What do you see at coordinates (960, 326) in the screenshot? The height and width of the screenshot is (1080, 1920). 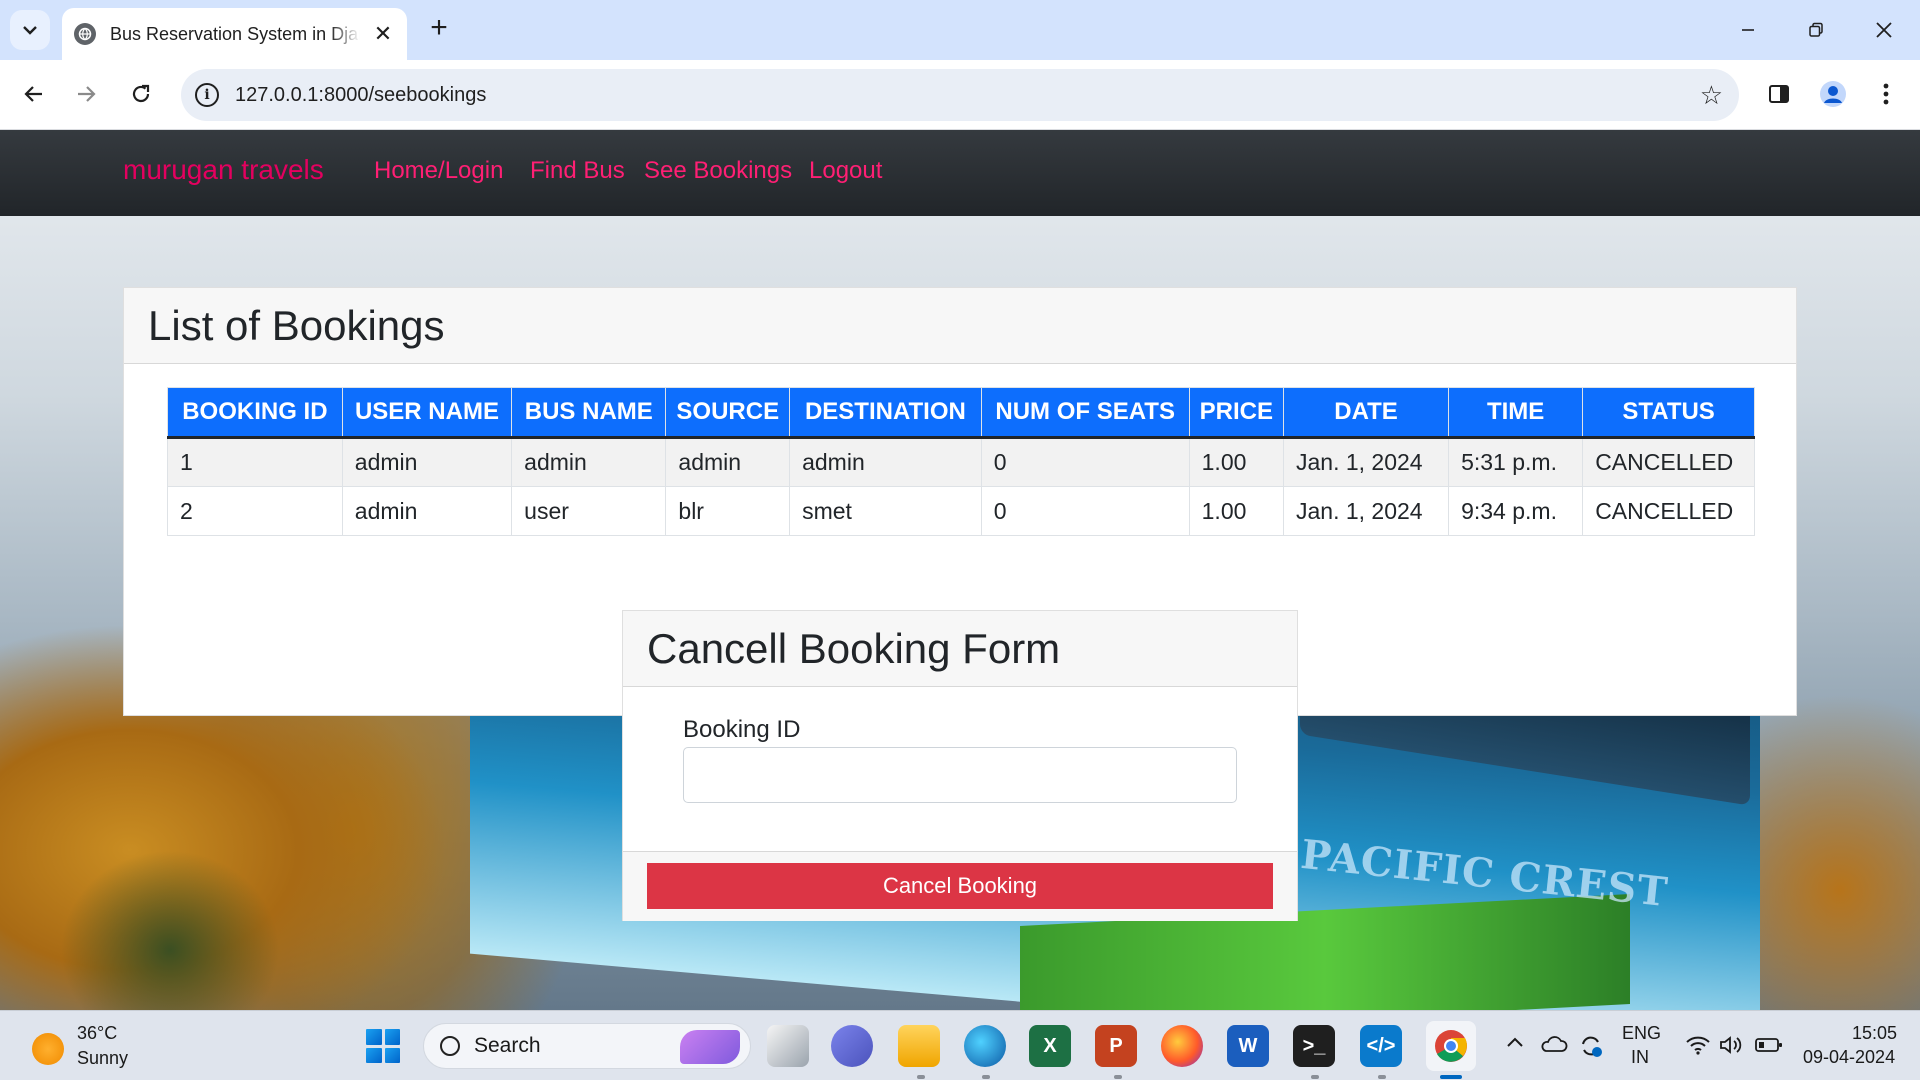 I see `bookings-card-header: List of Bookings` at bounding box center [960, 326].